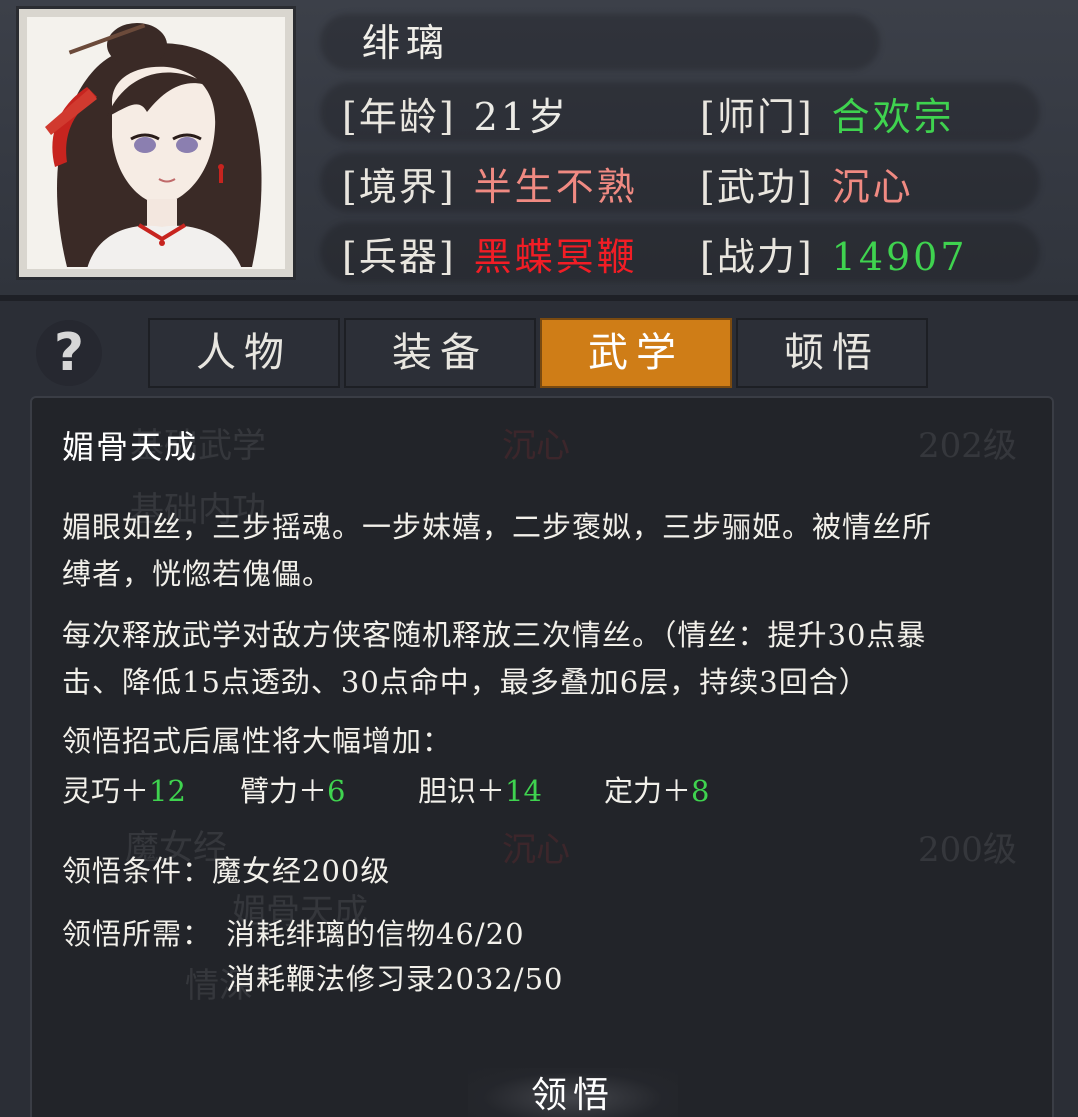 This screenshot has height=1117, width=1078. I want to click on skill-description: 缚者，恍惚若傀儡。, so click(197, 574).